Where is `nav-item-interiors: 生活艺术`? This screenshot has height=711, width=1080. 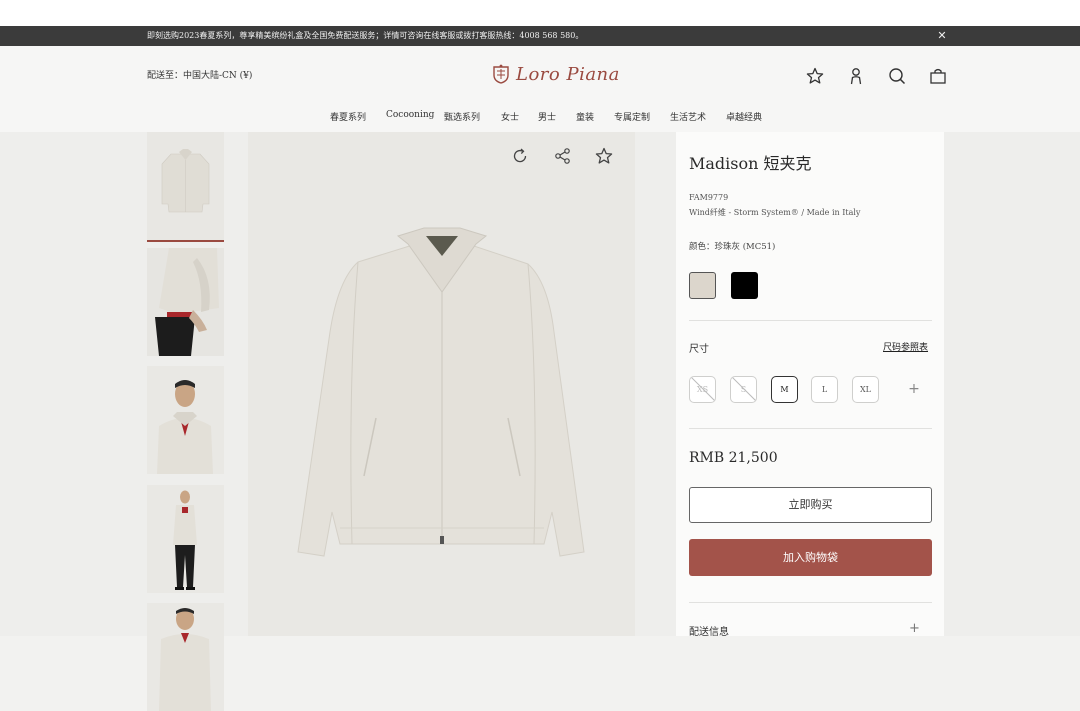
nav-item-interiors: 生活艺术 is located at coordinates (688, 116).